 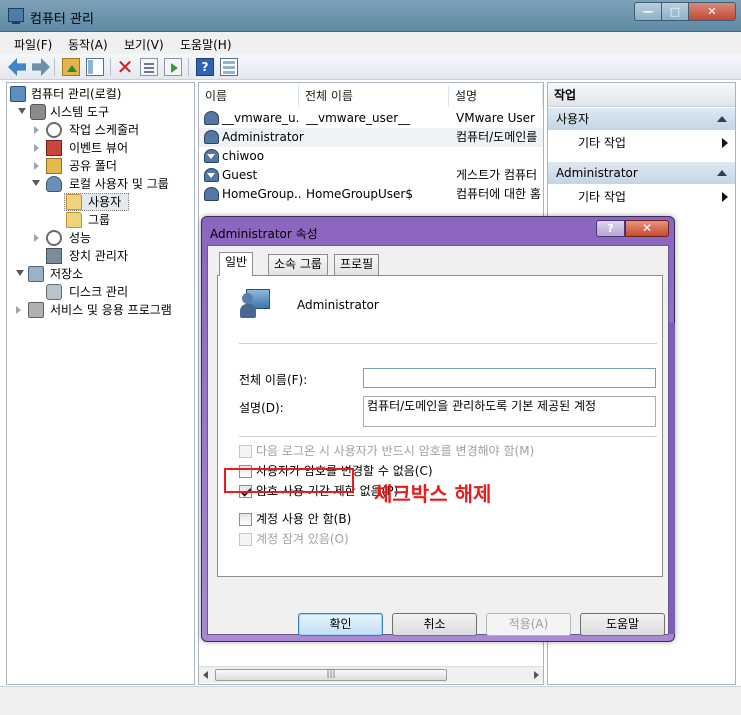 I want to click on event-log-icon, so click(x=54, y=148).